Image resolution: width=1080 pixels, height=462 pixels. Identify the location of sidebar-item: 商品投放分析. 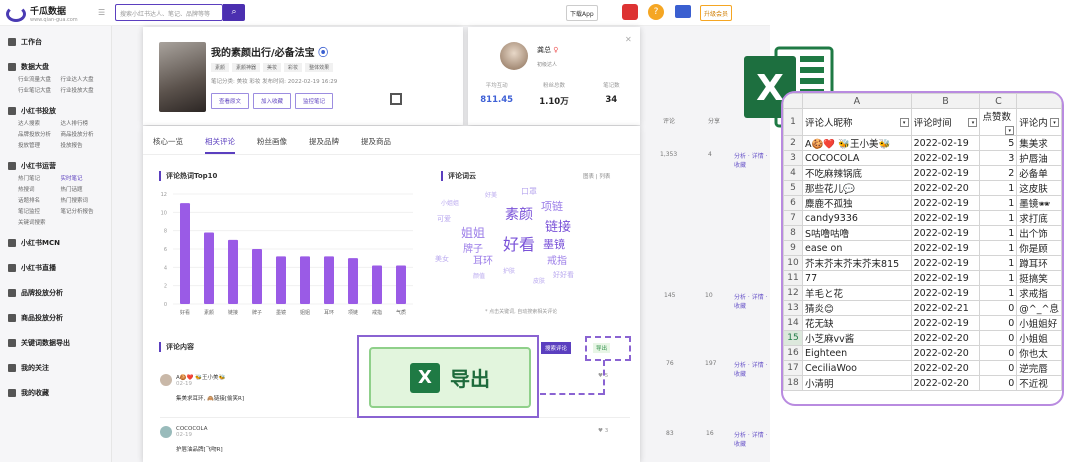
(82, 135).